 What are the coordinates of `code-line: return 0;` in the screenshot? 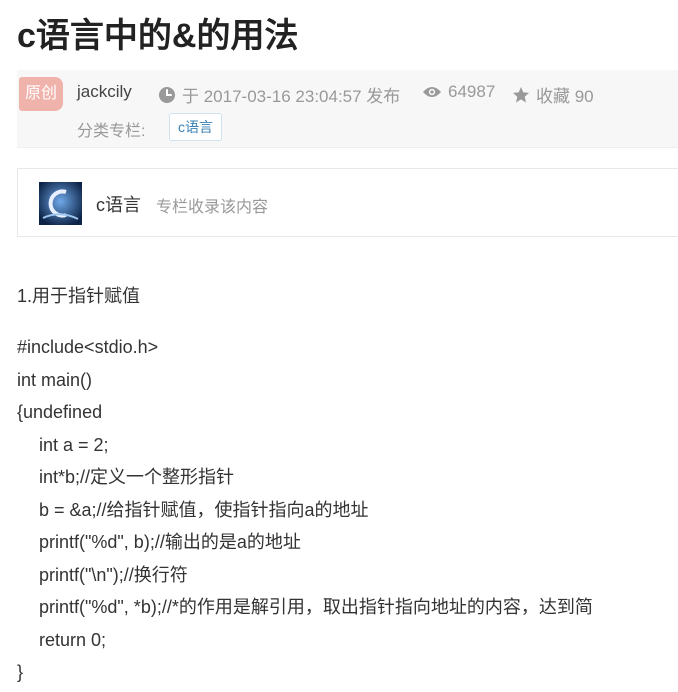 It's located at (73, 640).